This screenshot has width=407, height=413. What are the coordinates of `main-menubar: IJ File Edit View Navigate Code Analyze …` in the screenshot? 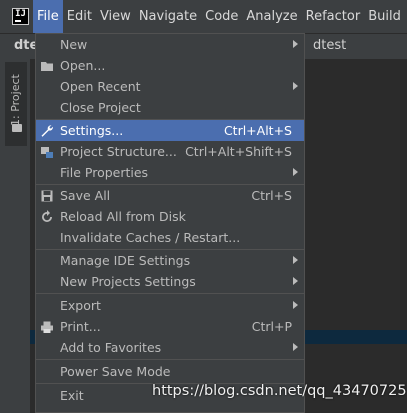 It's located at (203, 16).